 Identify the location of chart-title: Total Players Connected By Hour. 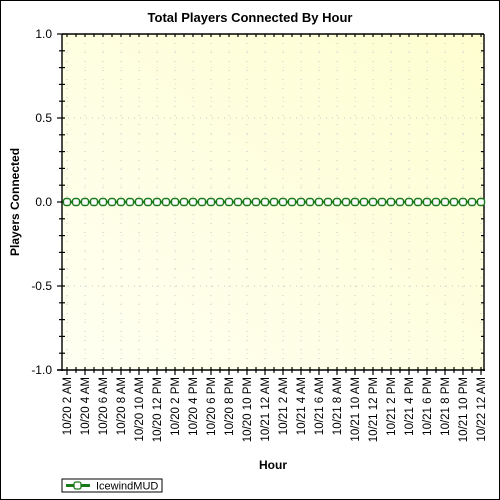
(250, 17).